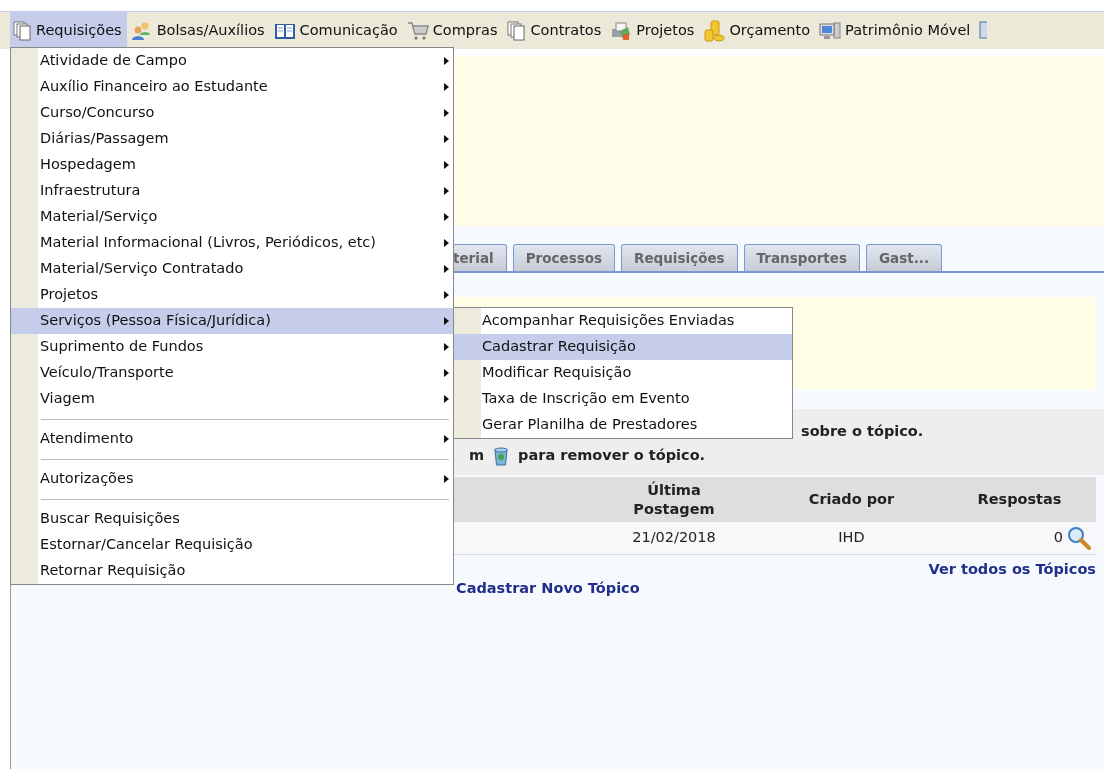 The image size is (1104, 769). I want to click on view-all-topics-link: Ver todos os Tópicos, so click(1012, 570).